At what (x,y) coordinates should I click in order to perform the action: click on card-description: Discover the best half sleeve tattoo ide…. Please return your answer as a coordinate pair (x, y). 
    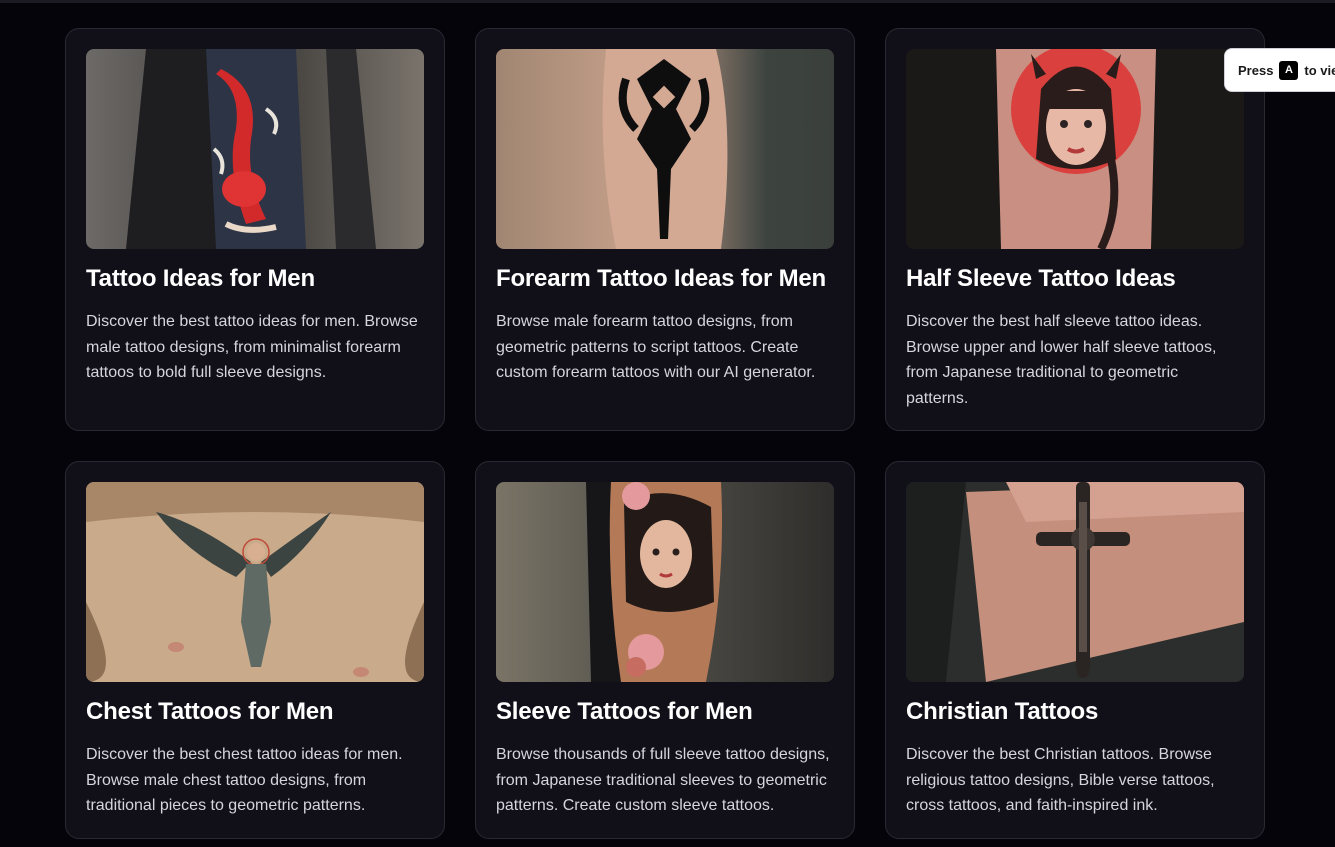
    Looking at the image, I should click on (1061, 360).